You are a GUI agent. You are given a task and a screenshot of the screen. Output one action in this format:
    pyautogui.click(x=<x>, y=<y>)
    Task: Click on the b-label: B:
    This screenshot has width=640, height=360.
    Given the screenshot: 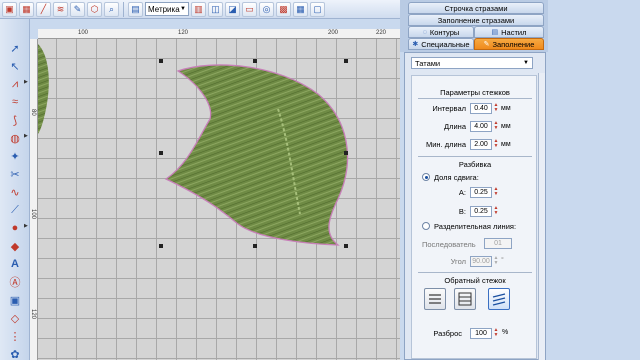 What is the action you would take?
    pyautogui.click(x=462, y=211)
    